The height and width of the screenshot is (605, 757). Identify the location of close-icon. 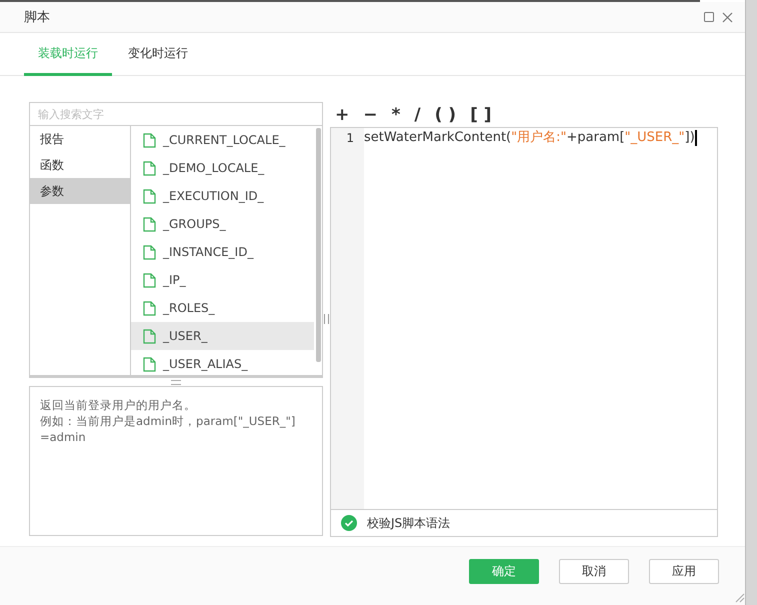
(727, 17).